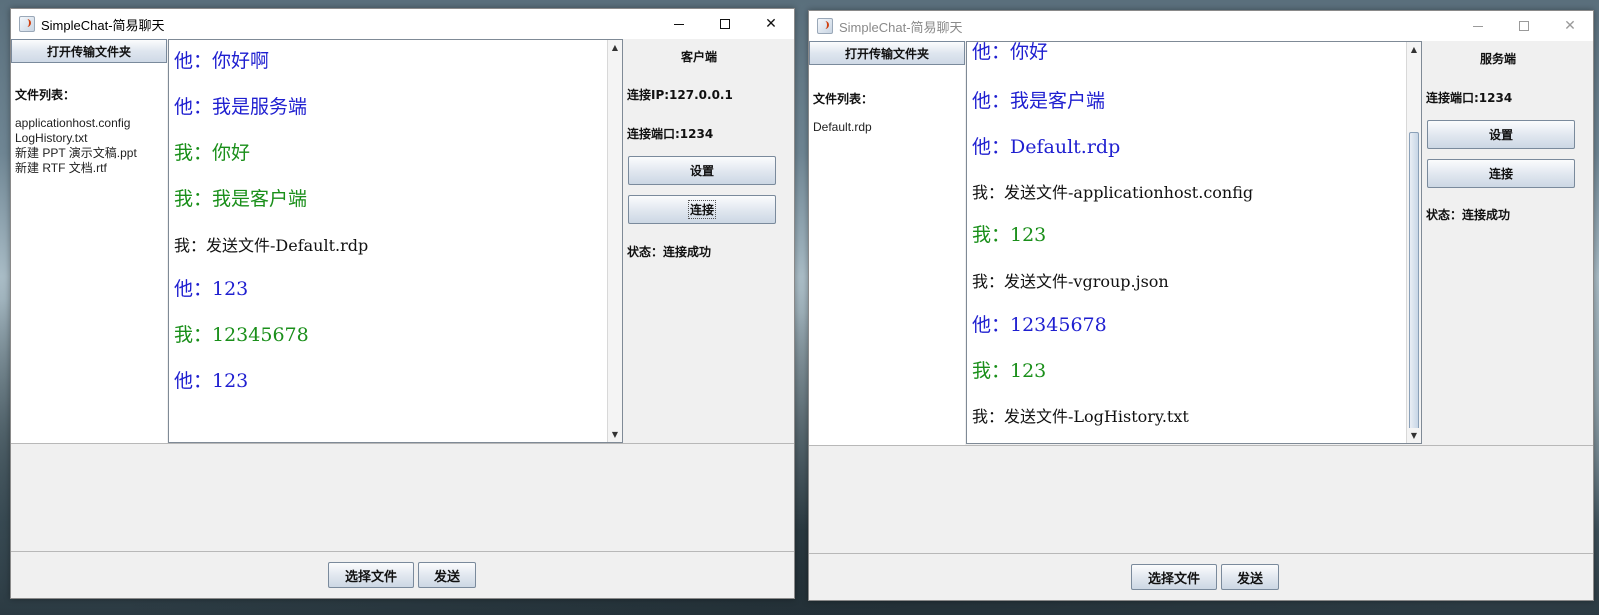 This screenshot has height=615, width=1599. What do you see at coordinates (76, 153) in the screenshot?
I see `file-list-item: 新建 PPT 演示文稿.ppt` at bounding box center [76, 153].